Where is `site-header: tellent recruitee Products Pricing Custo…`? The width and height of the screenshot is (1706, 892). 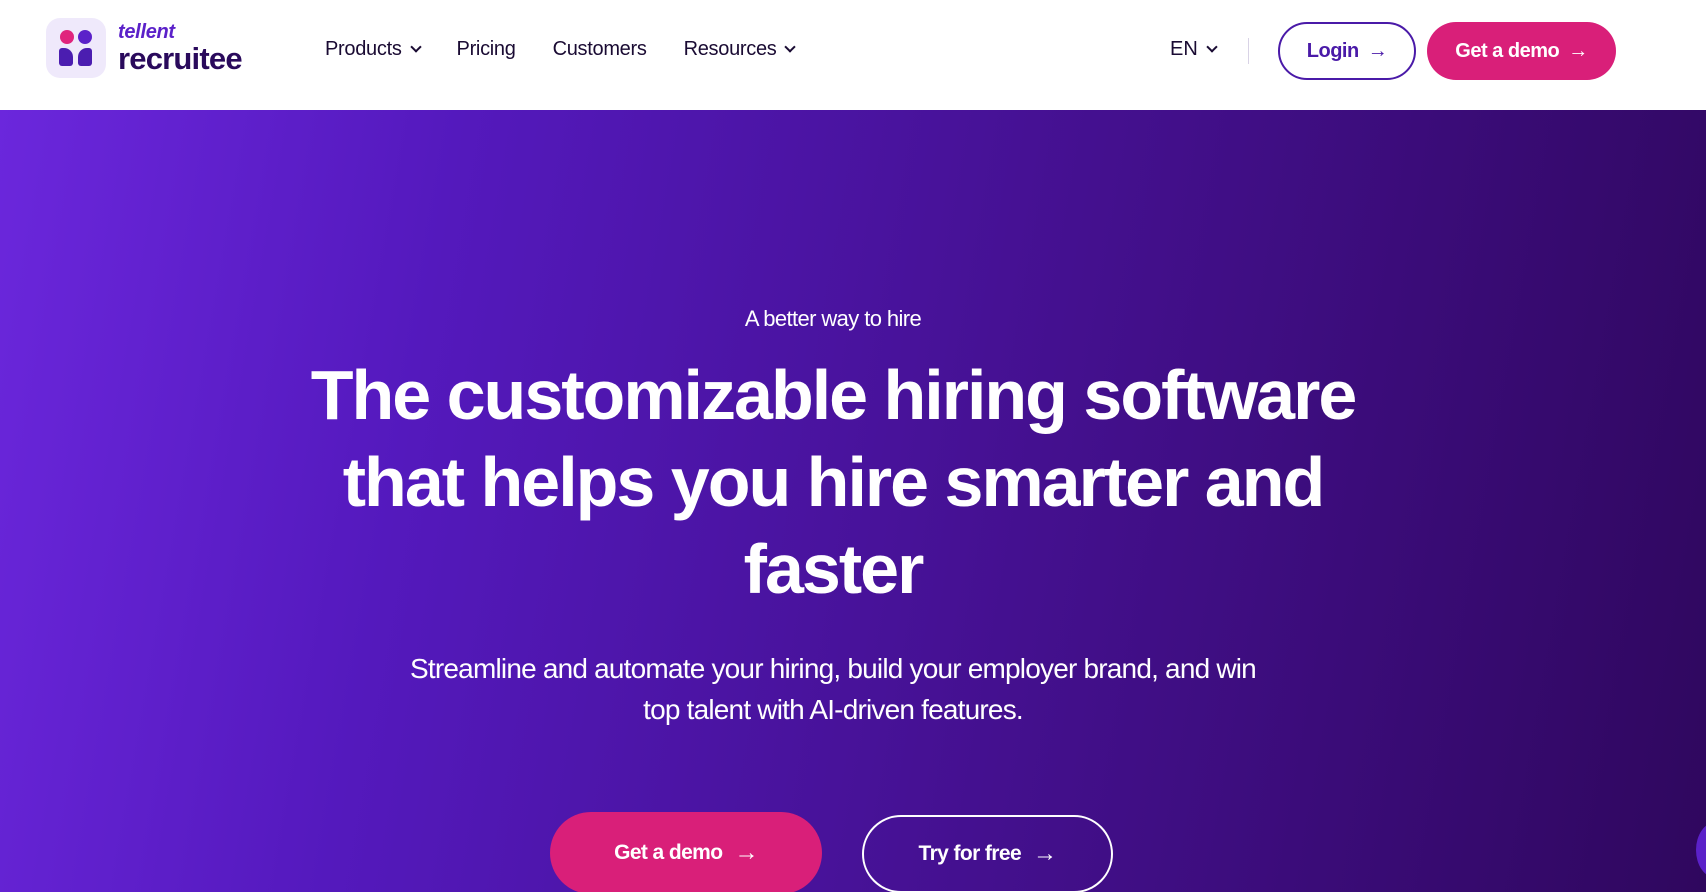
site-header: tellent recruitee Products Pricing Custo… is located at coordinates (853, 55).